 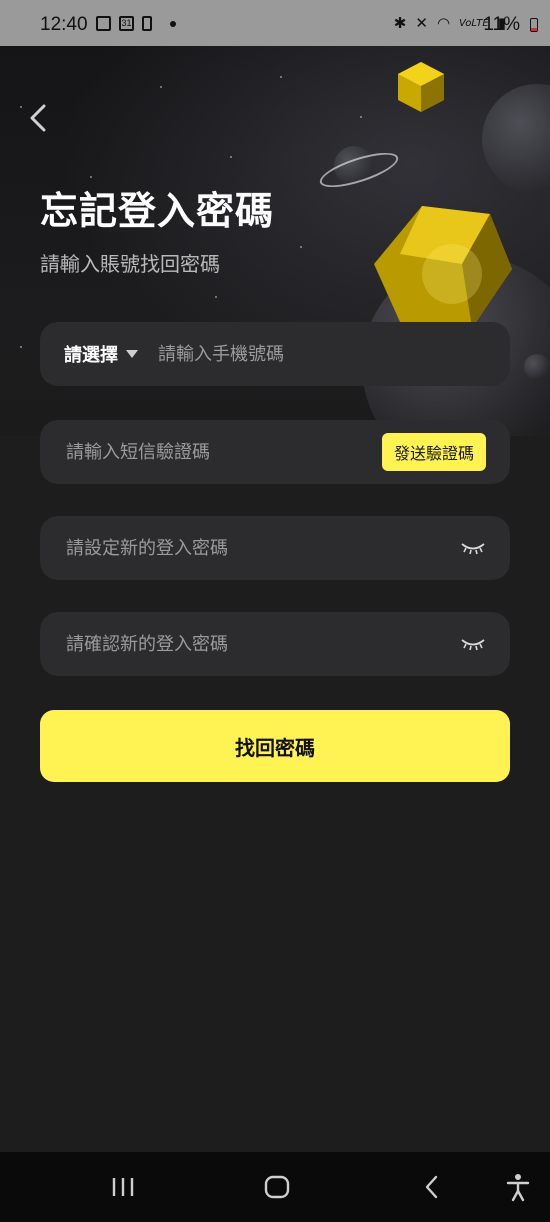 What do you see at coordinates (421, 87) in the screenshot?
I see `gold-cube-small` at bounding box center [421, 87].